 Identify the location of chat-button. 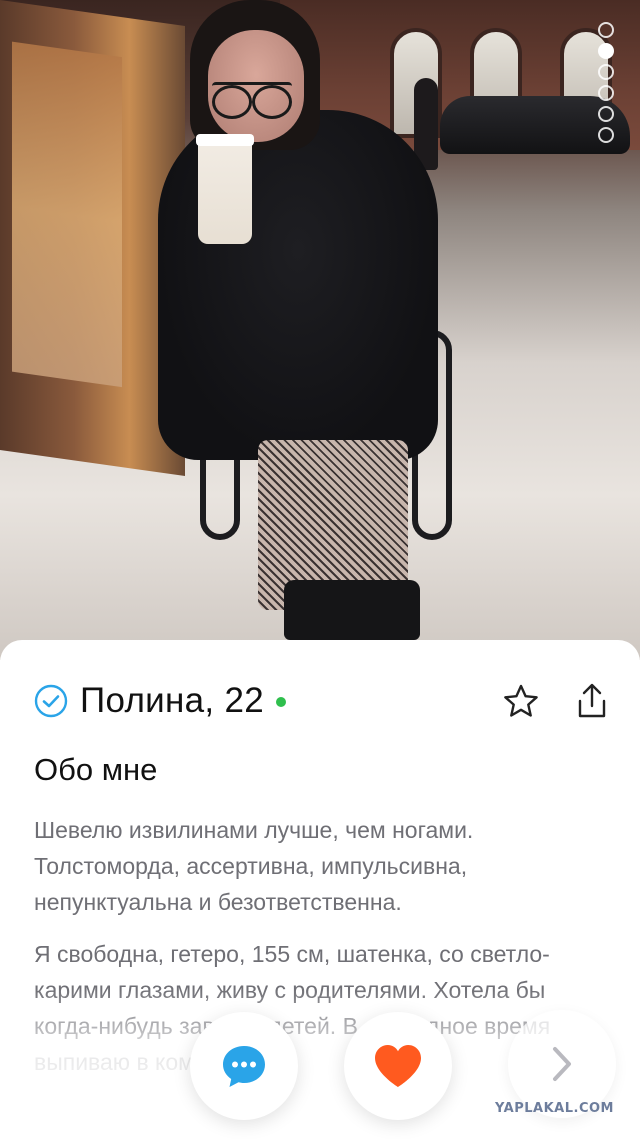
(244, 1066).